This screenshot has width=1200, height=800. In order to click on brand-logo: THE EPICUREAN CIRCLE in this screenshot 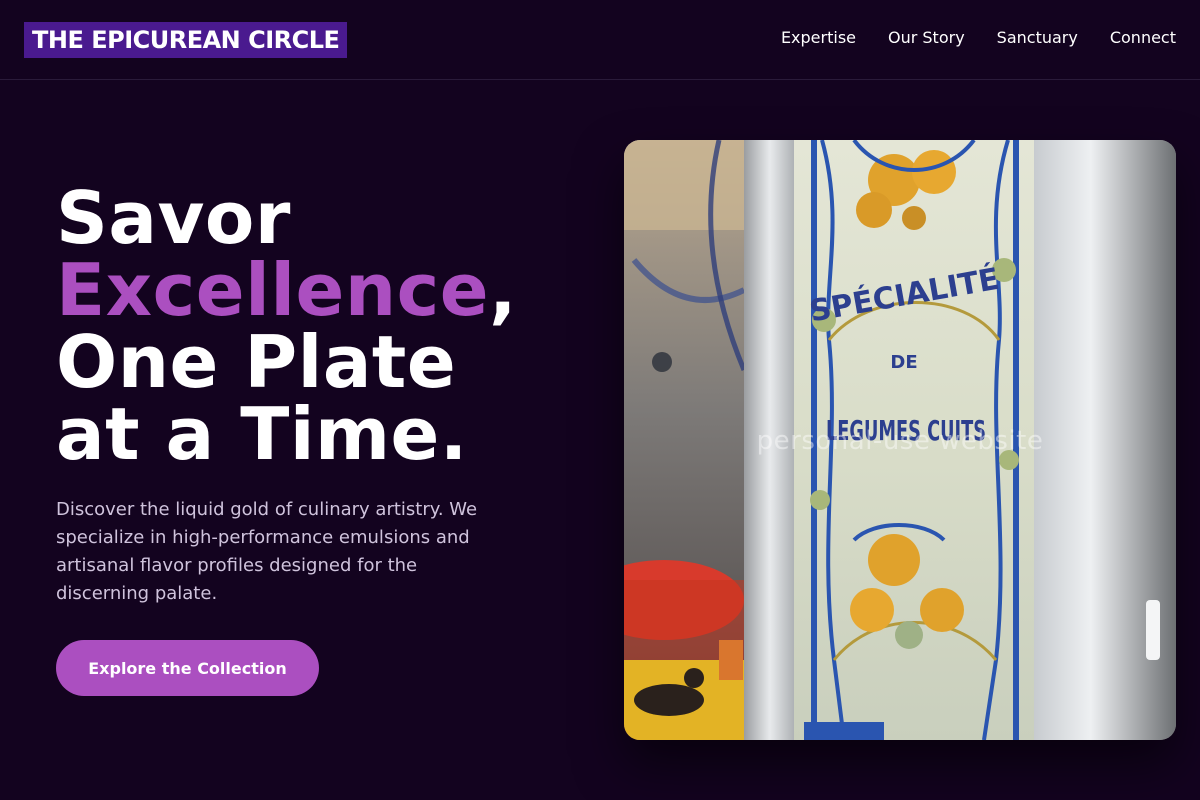, I will do `click(186, 40)`.